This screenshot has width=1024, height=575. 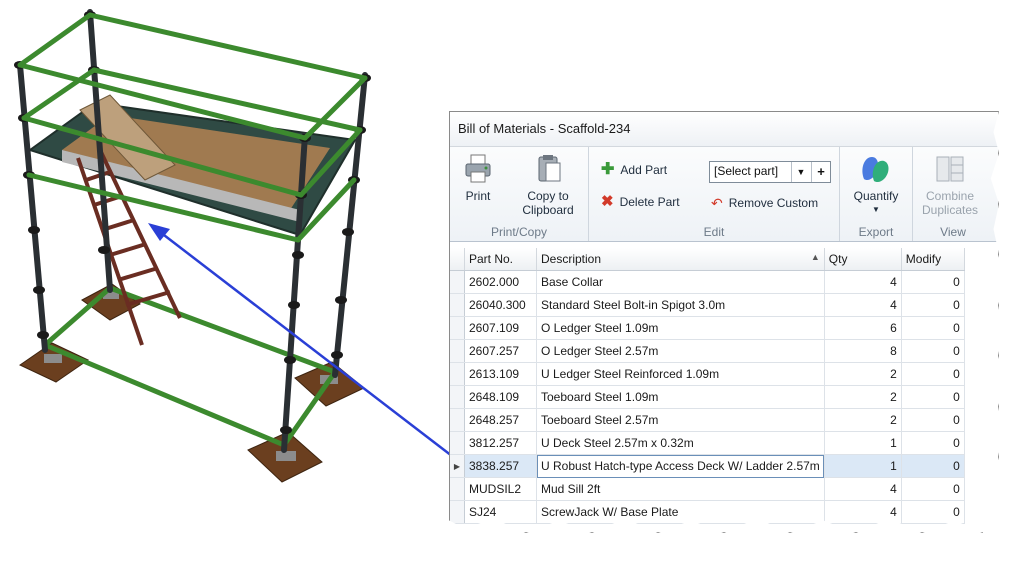 What do you see at coordinates (680, 443) in the screenshot?
I see `cell-description: U Deck Steel 2.57m x 0.32m` at bounding box center [680, 443].